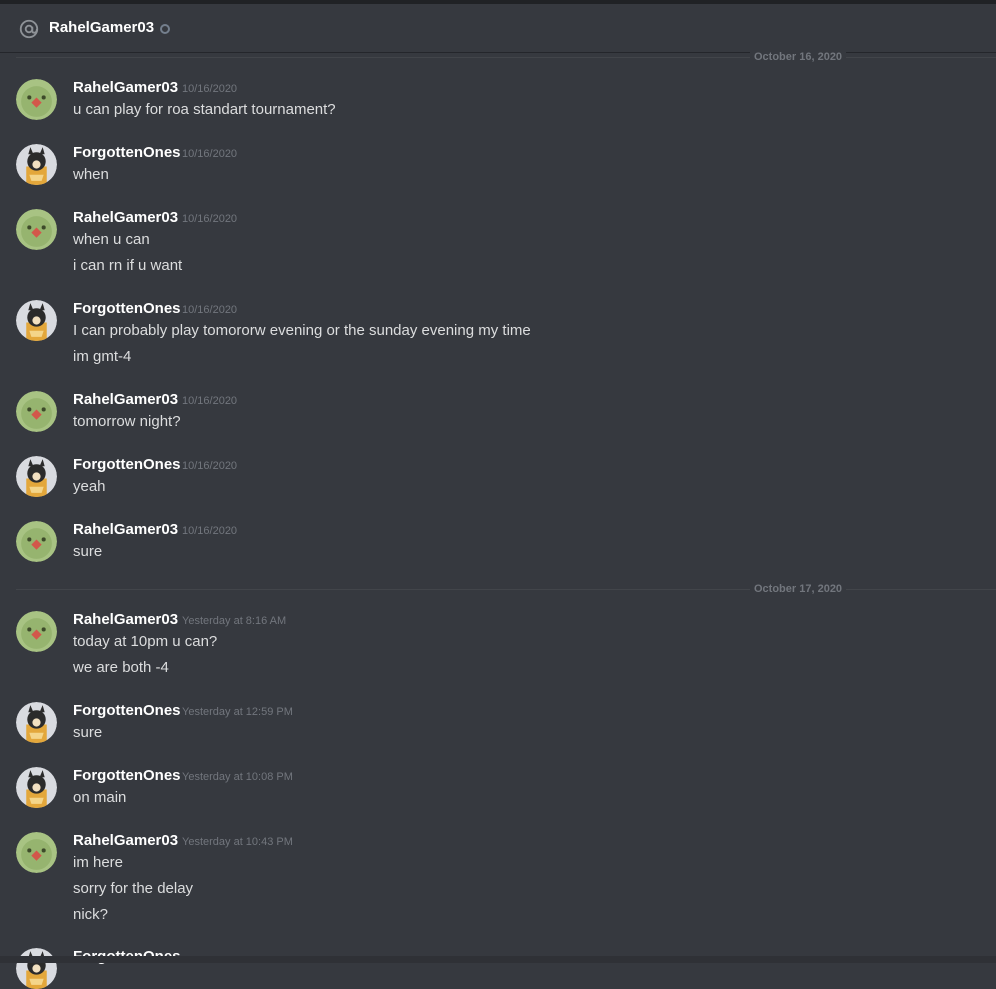 The image size is (996, 989). I want to click on message-text: nick?, so click(91, 914).